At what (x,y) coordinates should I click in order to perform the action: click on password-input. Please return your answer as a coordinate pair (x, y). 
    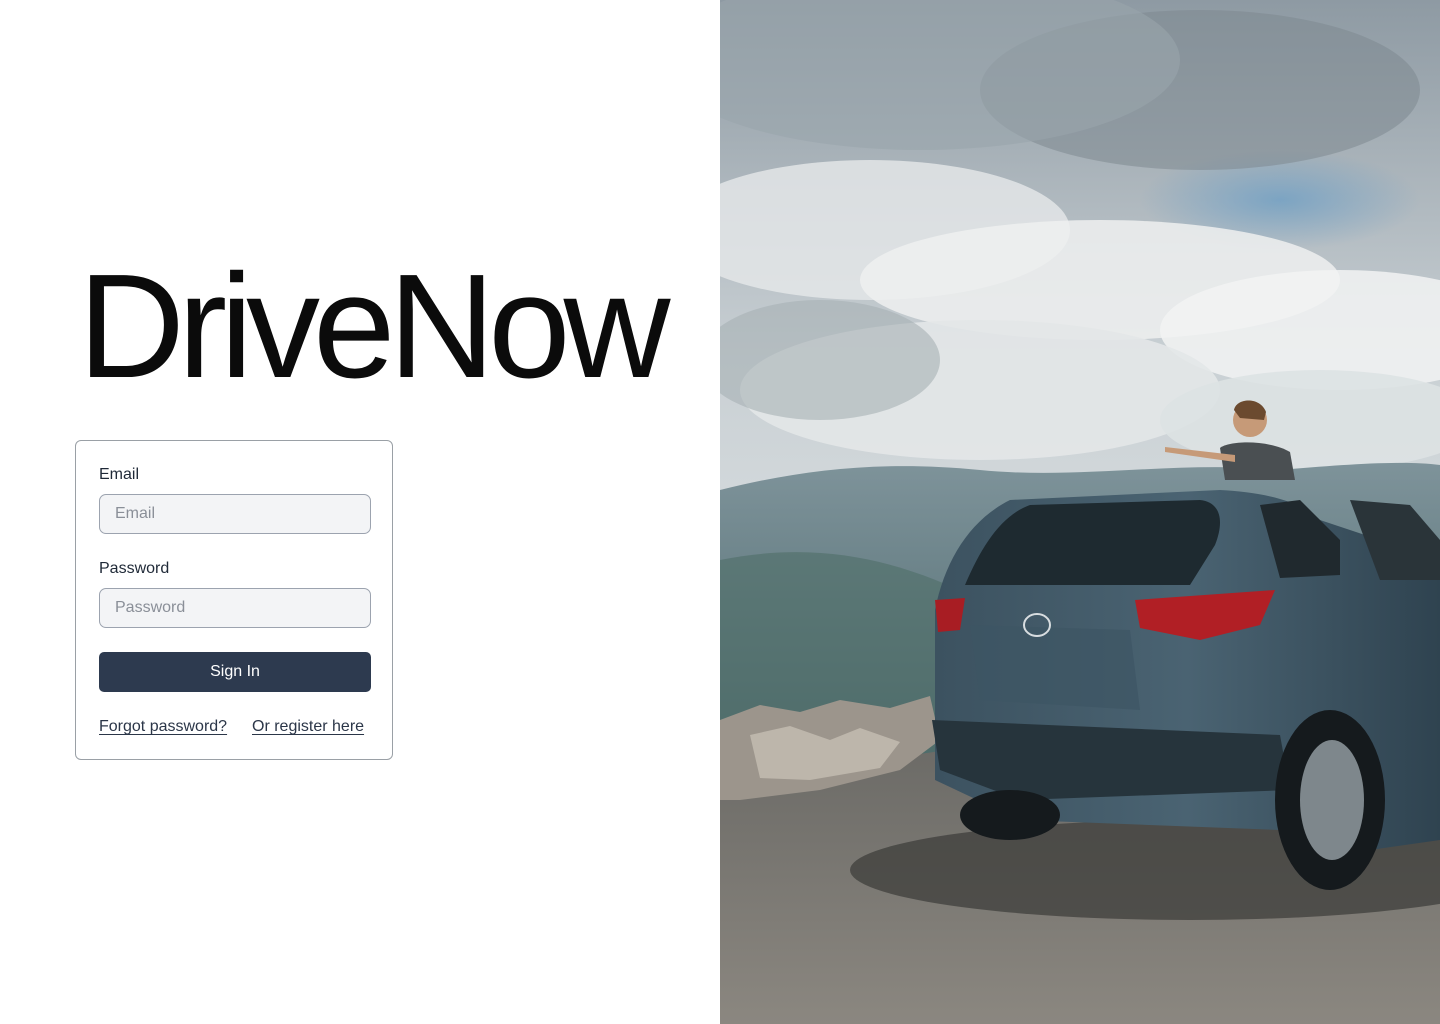
    Looking at the image, I should click on (235, 608).